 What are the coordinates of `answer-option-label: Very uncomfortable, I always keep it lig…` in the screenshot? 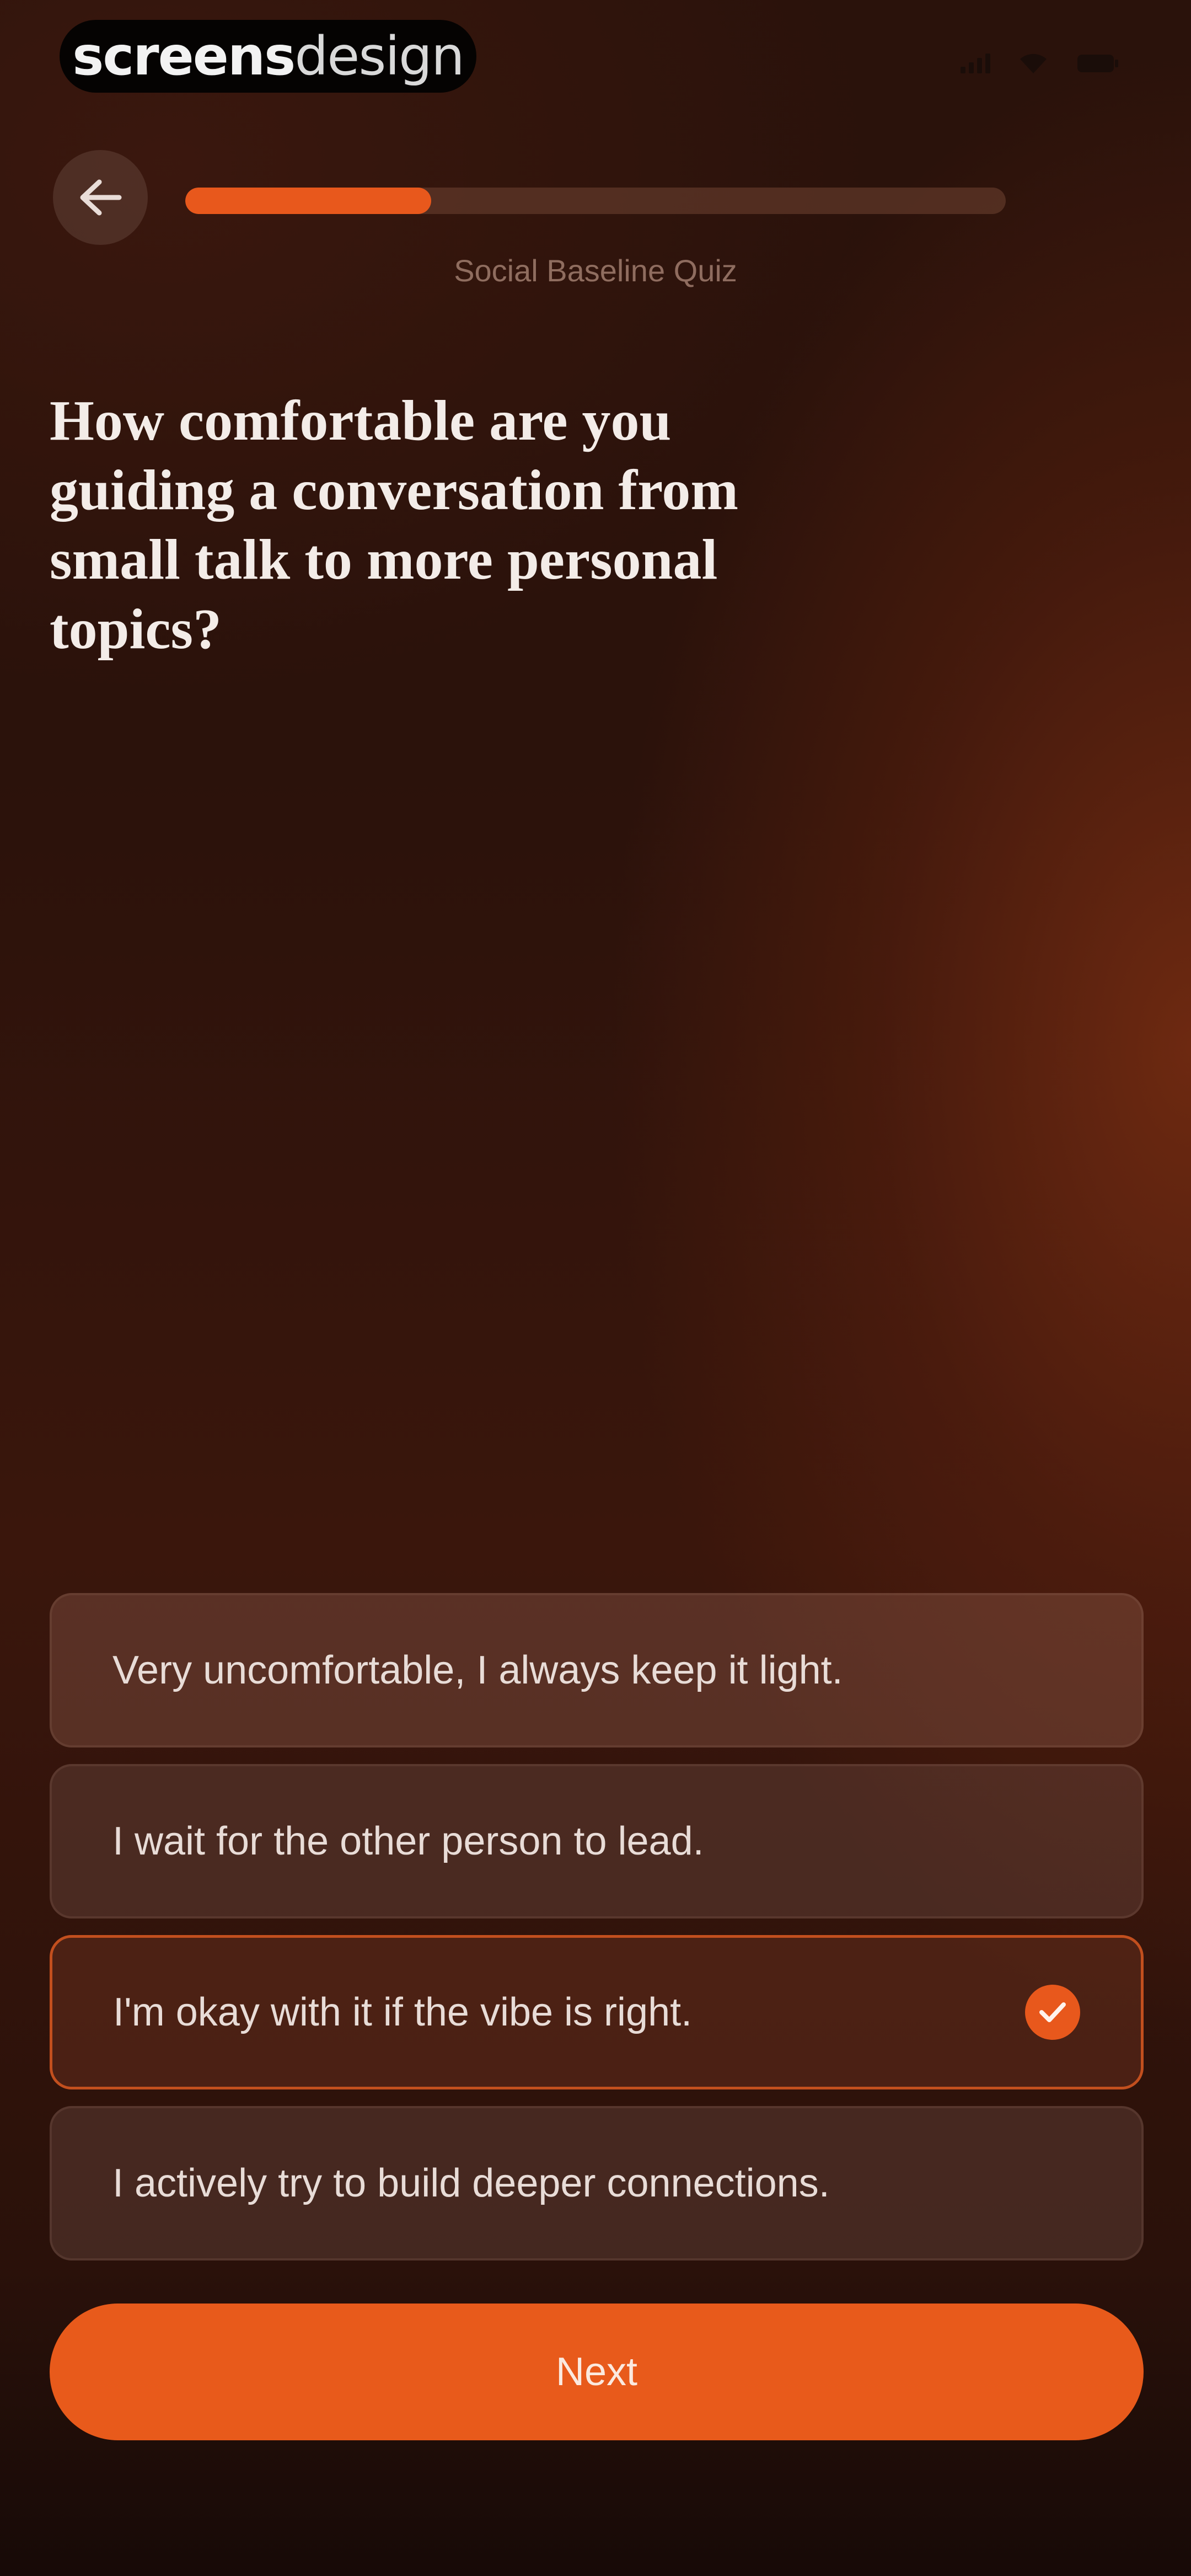 It's located at (478, 1670).